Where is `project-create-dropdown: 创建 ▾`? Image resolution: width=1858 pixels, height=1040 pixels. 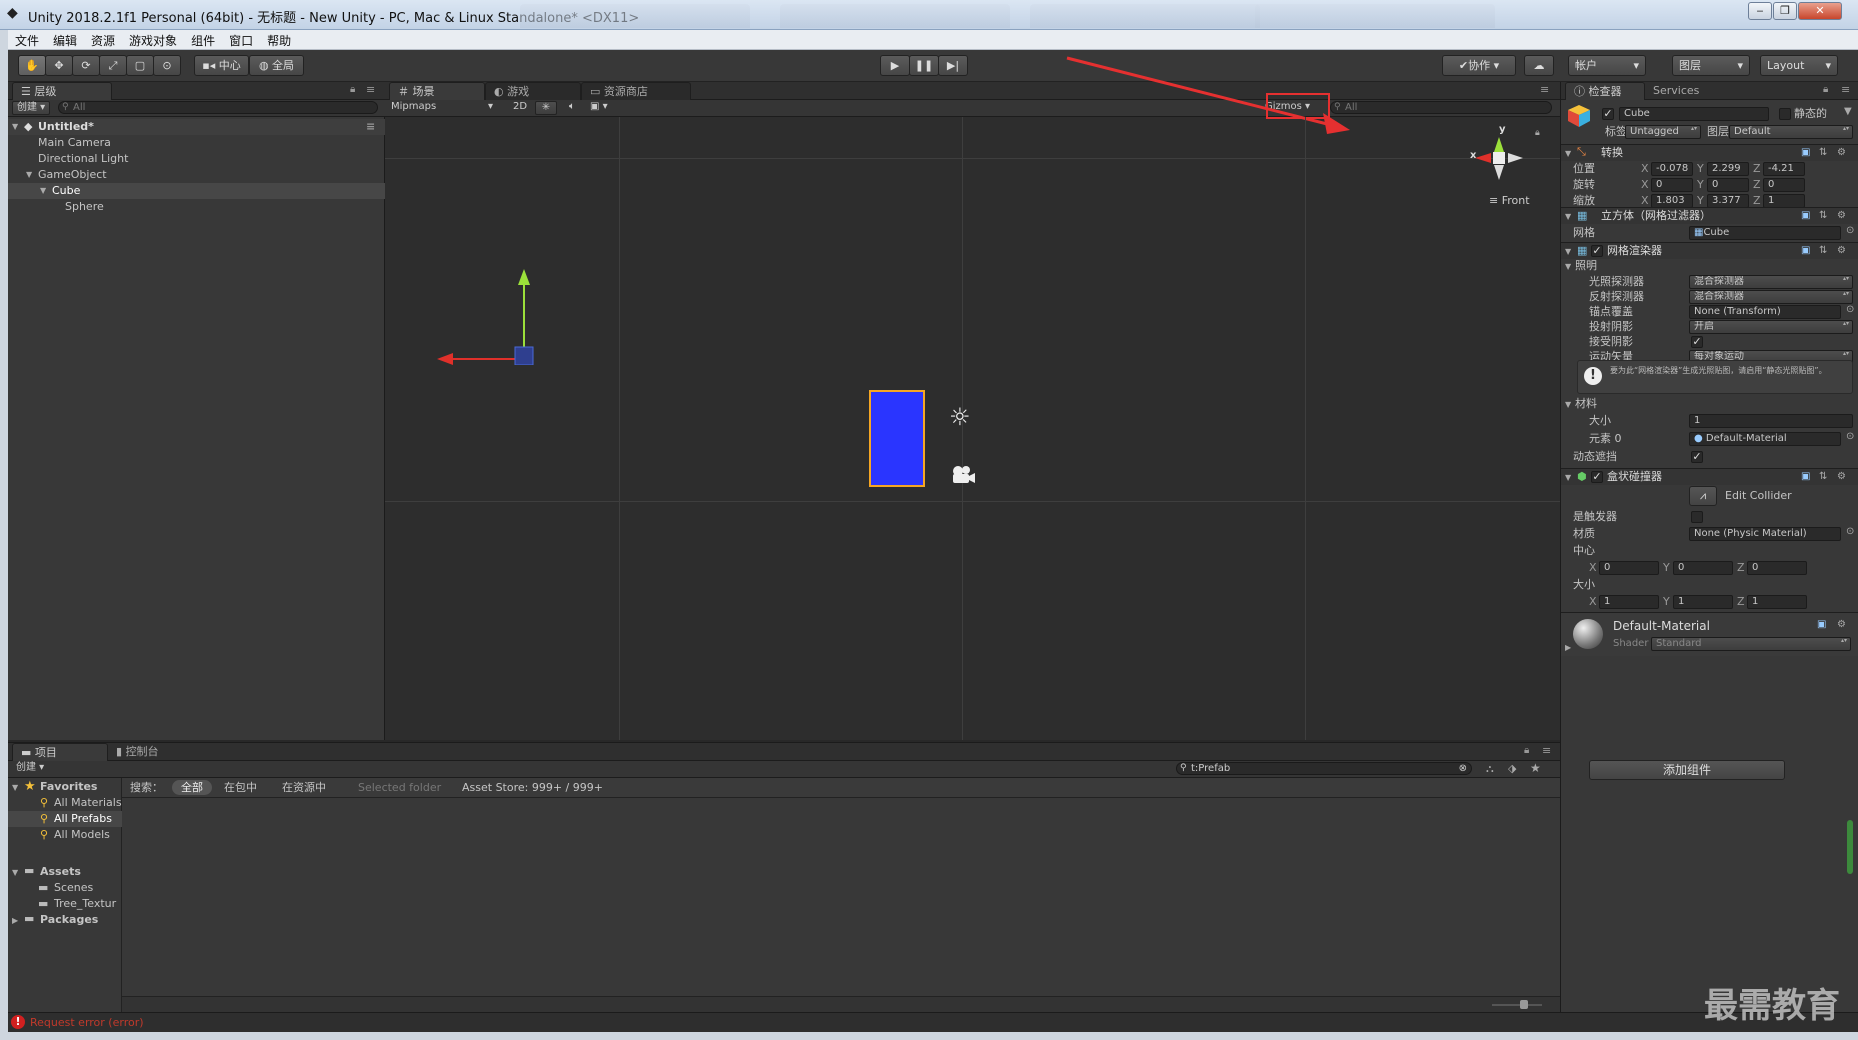 project-create-dropdown: 创建 ▾ is located at coordinates (31, 769).